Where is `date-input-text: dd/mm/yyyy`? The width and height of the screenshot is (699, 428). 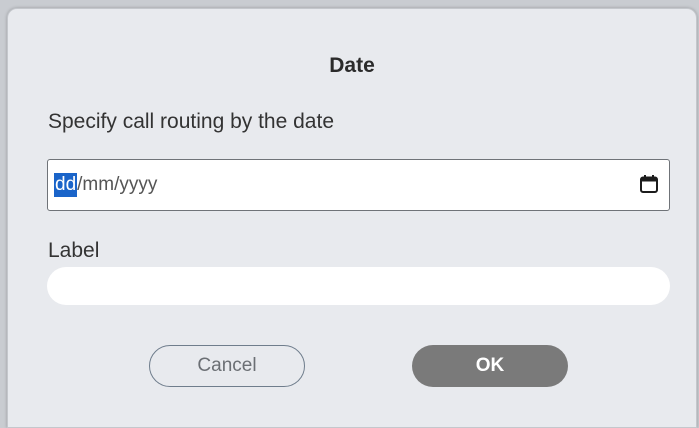
date-input-text: dd/mm/yyyy is located at coordinates (105, 185).